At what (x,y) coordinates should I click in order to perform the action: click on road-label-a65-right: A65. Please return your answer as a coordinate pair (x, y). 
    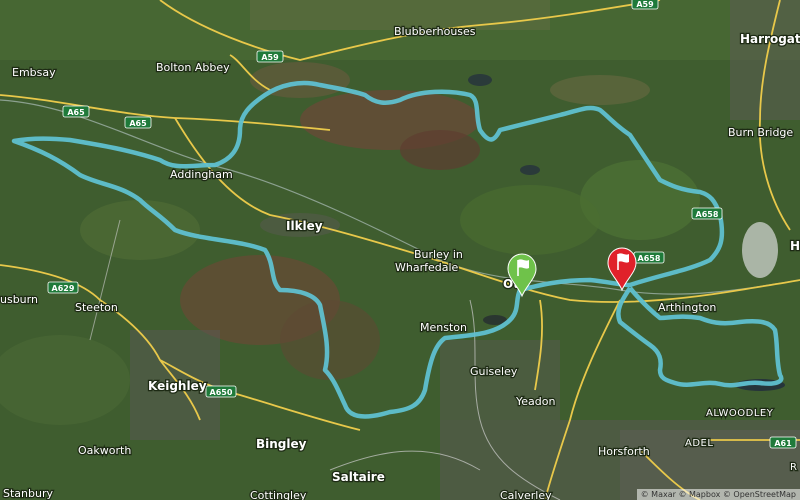
    Looking at the image, I should click on (138, 123).